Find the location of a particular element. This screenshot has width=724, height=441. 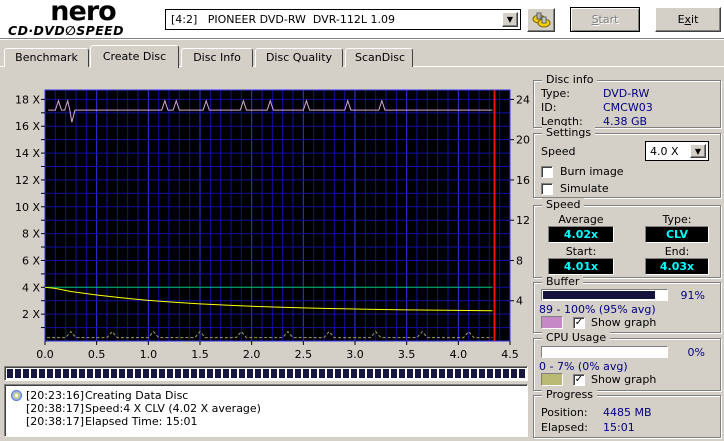

disc-id-label: ID: is located at coordinates (549, 107).